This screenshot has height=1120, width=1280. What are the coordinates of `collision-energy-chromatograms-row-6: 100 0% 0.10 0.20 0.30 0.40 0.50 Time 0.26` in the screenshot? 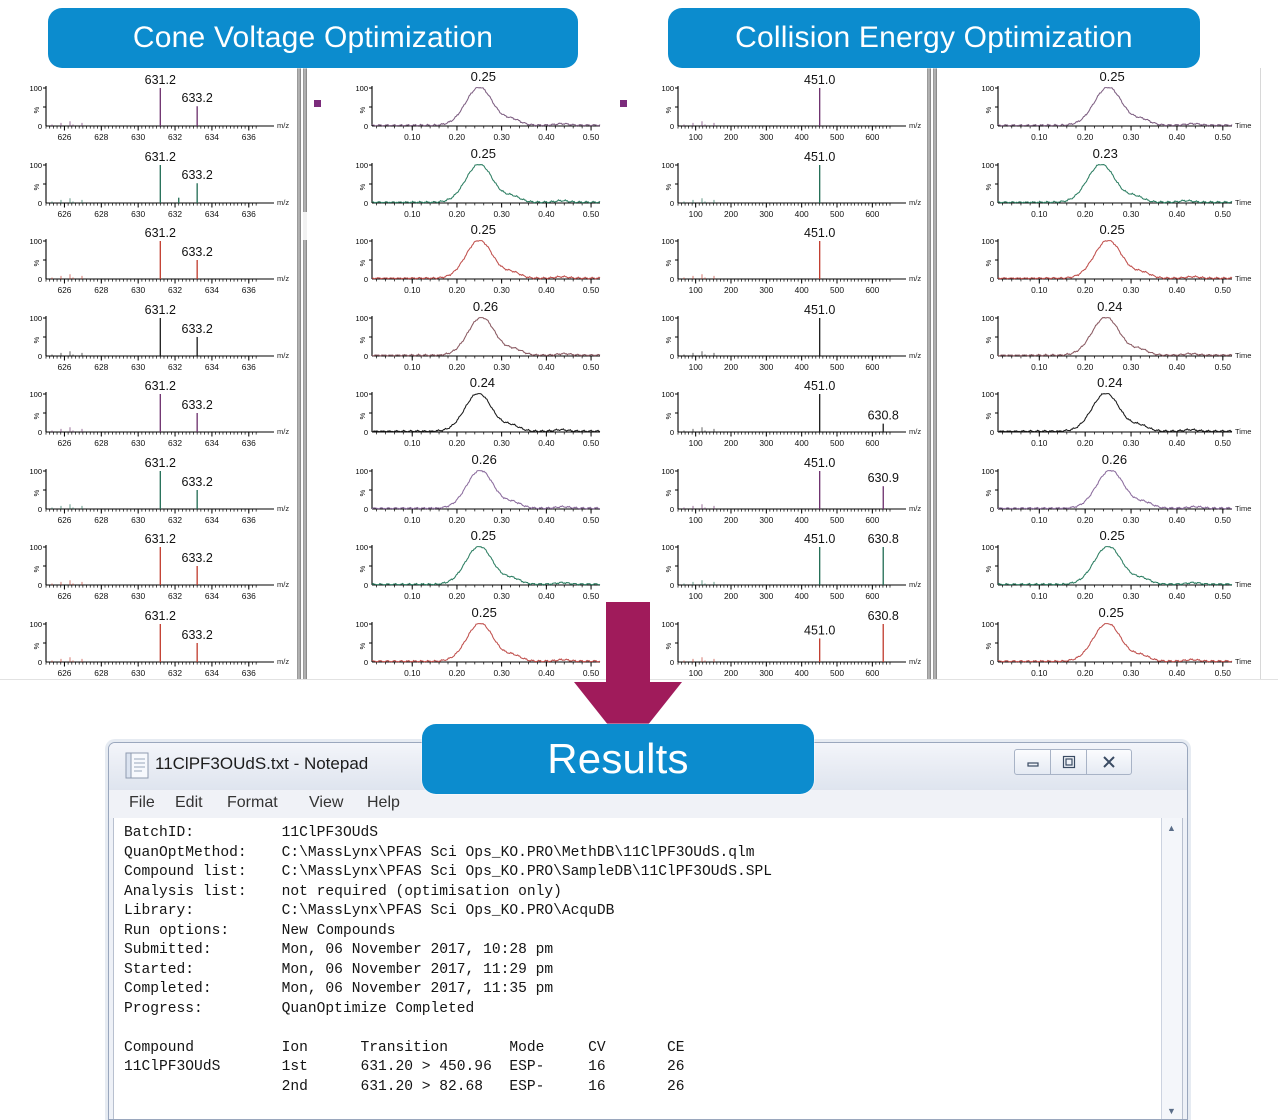 It's located at (1102, 490).